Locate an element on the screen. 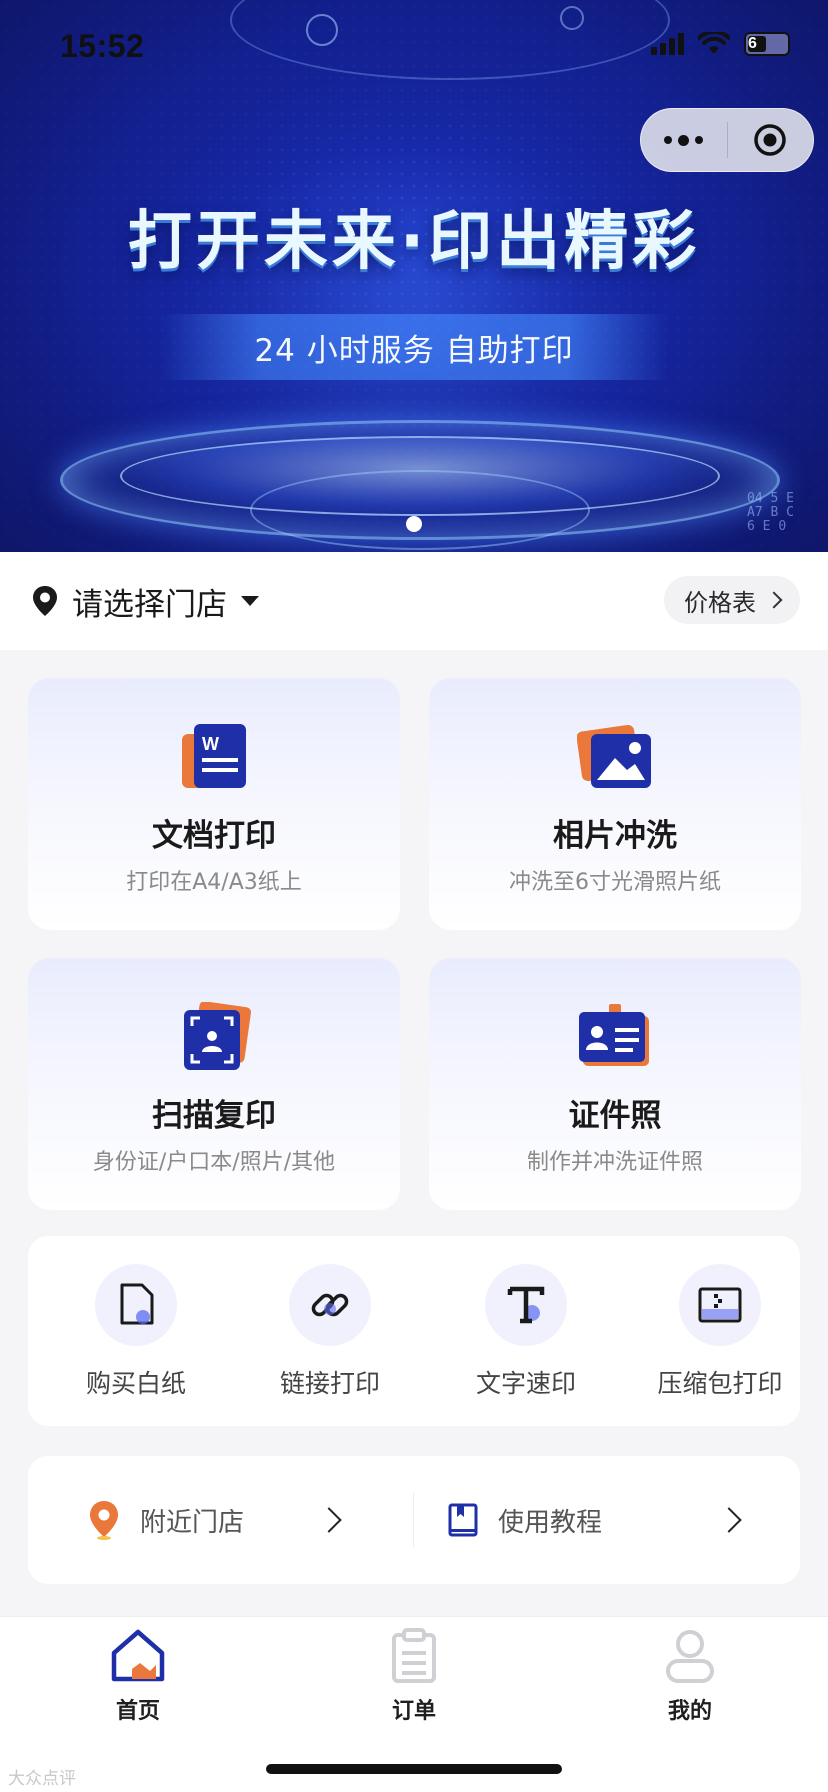 The width and height of the screenshot is (828, 1792). banner-headline: 打开未来·印出精彩 is located at coordinates (414, 242).